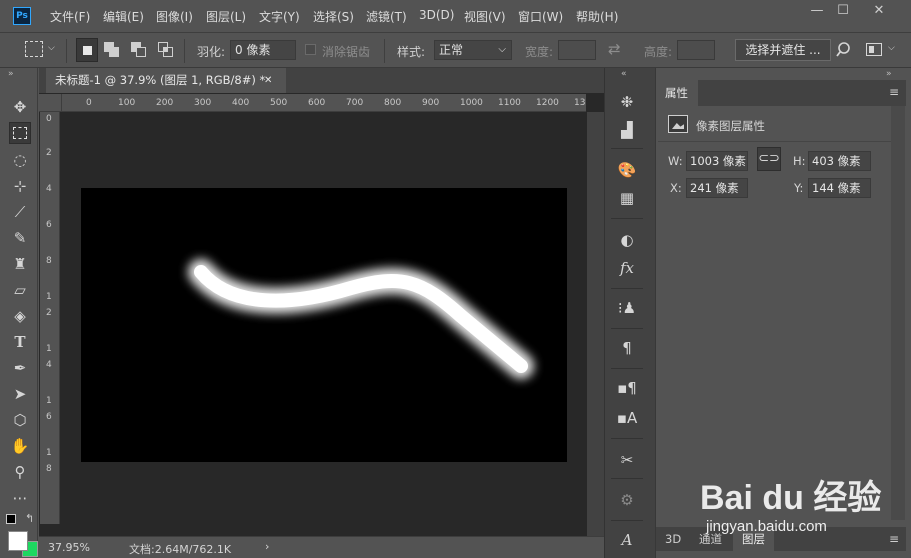 This screenshot has width=911, height=558. What do you see at coordinates (279, 103) in the screenshot?
I see `ruler-tick: 500` at bounding box center [279, 103].